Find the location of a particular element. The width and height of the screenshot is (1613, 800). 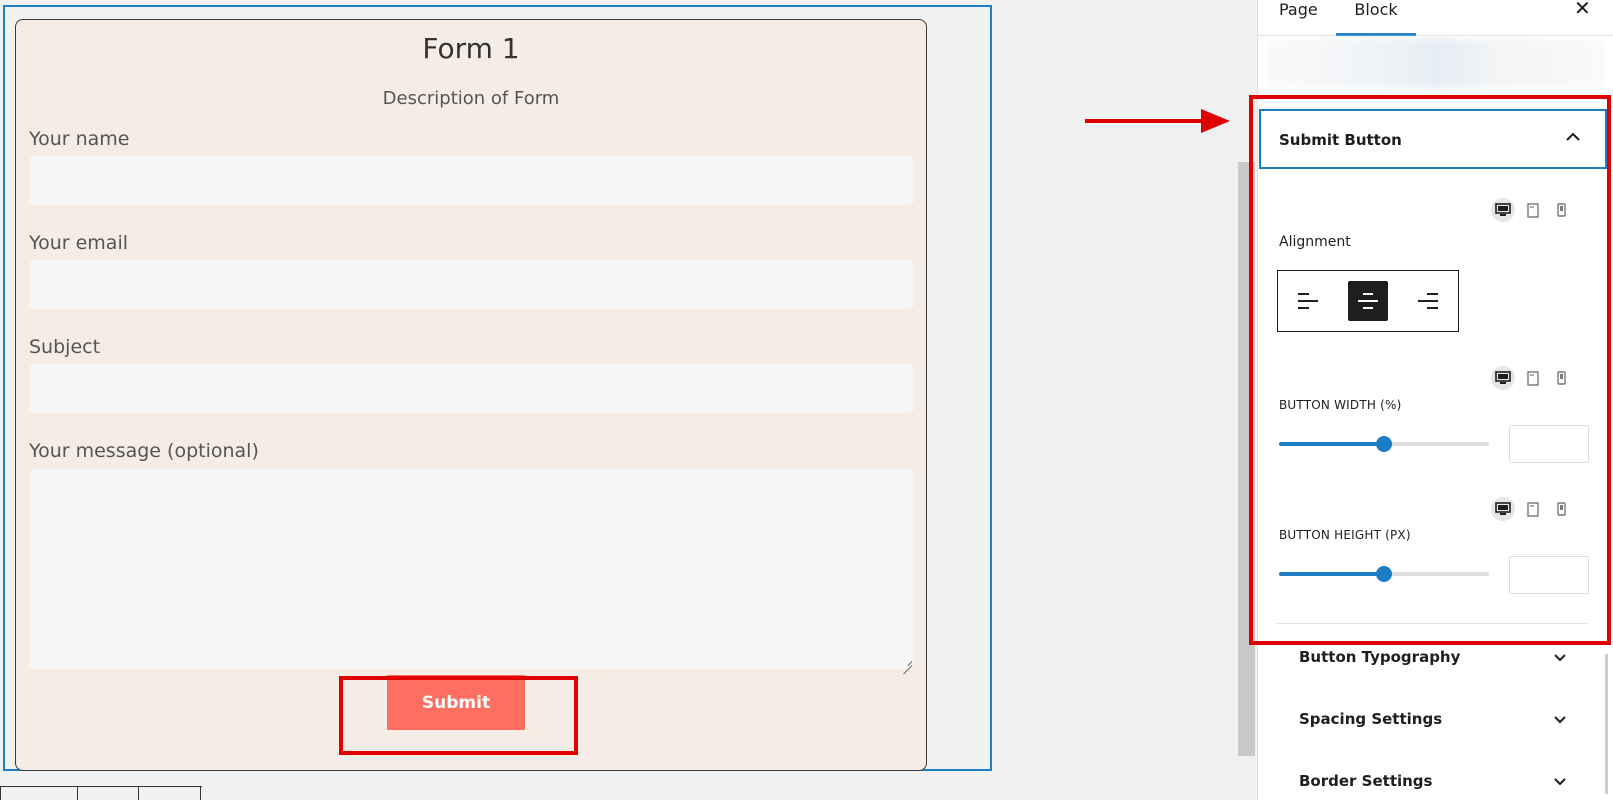

tab-block: Block is located at coordinates (1376, 18).